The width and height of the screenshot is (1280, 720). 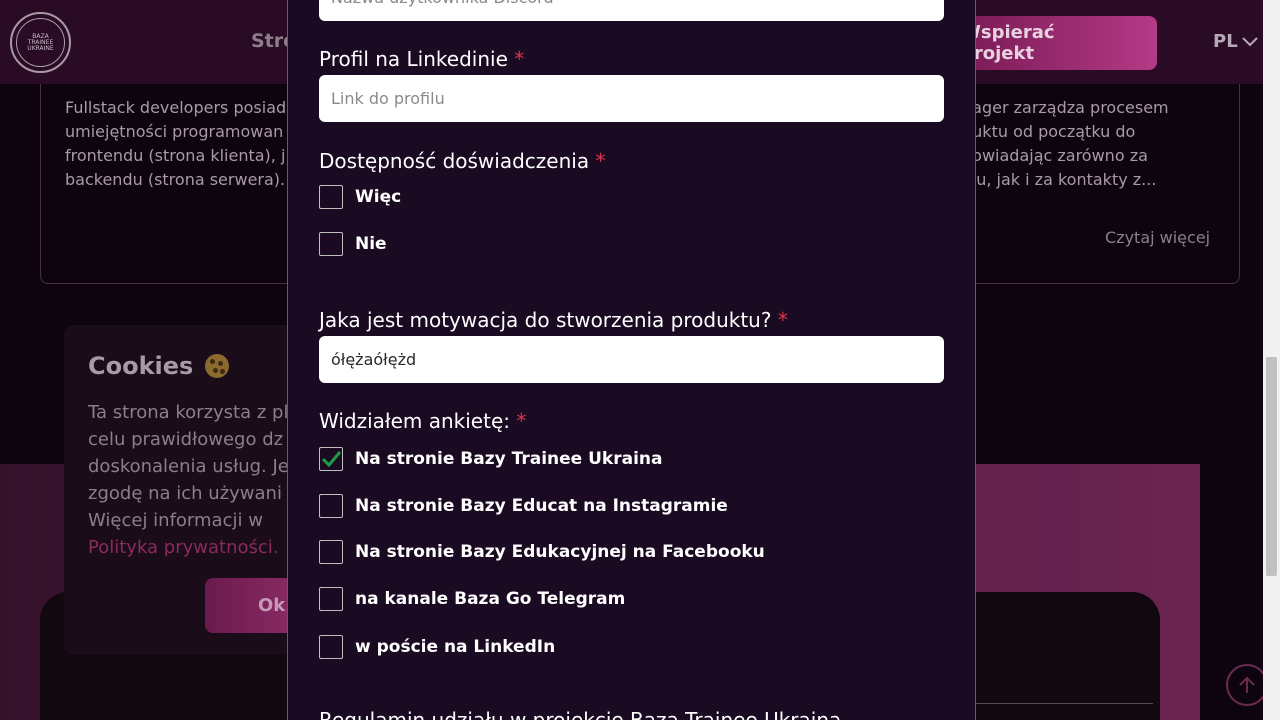 I want to click on checkbox-checked, so click(x=331, y=459).